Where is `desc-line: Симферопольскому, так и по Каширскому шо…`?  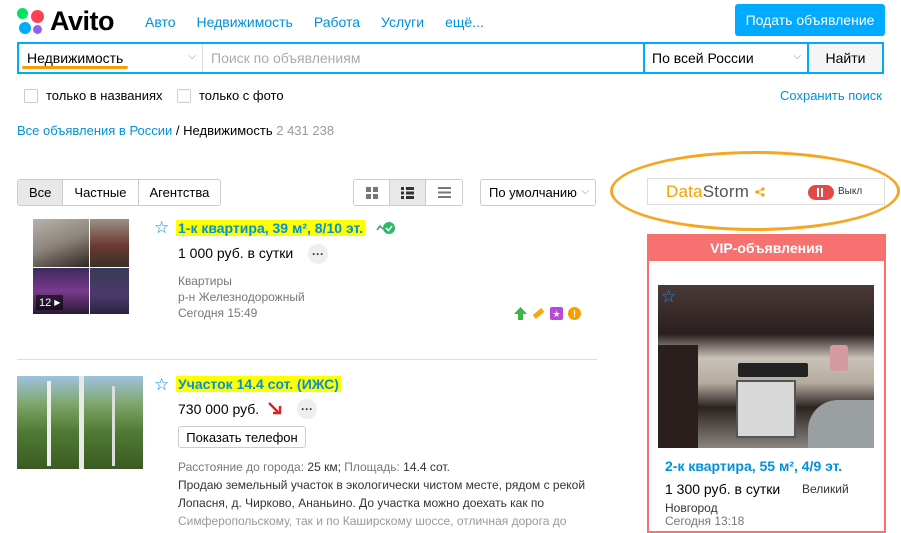
desc-line: Симферопольскому, так и по Каширскому шо… is located at coordinates (372, 521).